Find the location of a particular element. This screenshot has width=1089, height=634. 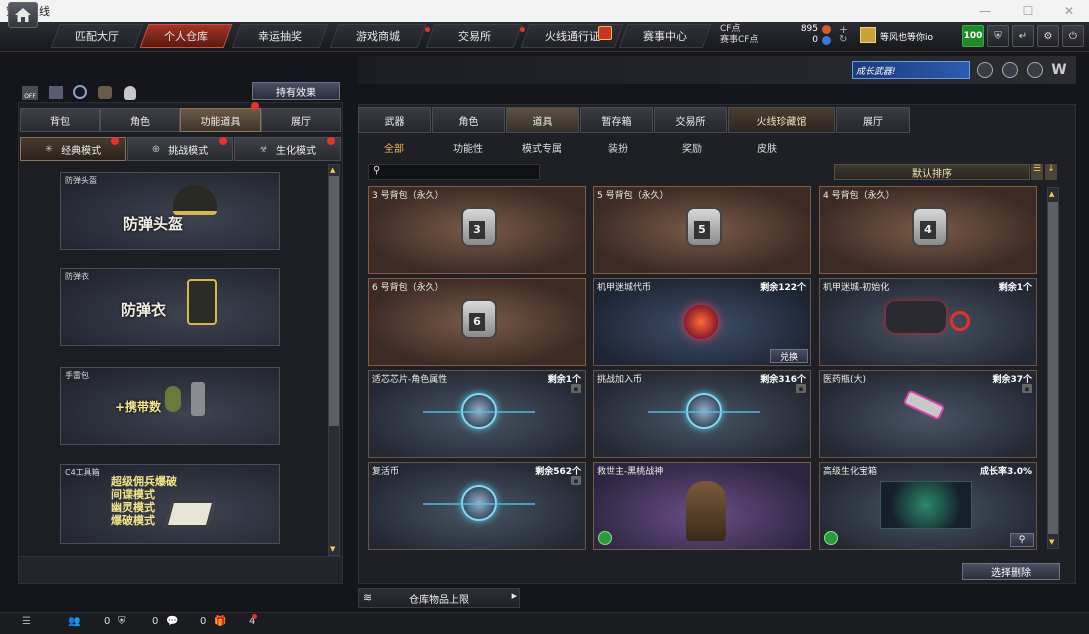

home-icon is located at coordinates (23, 15).